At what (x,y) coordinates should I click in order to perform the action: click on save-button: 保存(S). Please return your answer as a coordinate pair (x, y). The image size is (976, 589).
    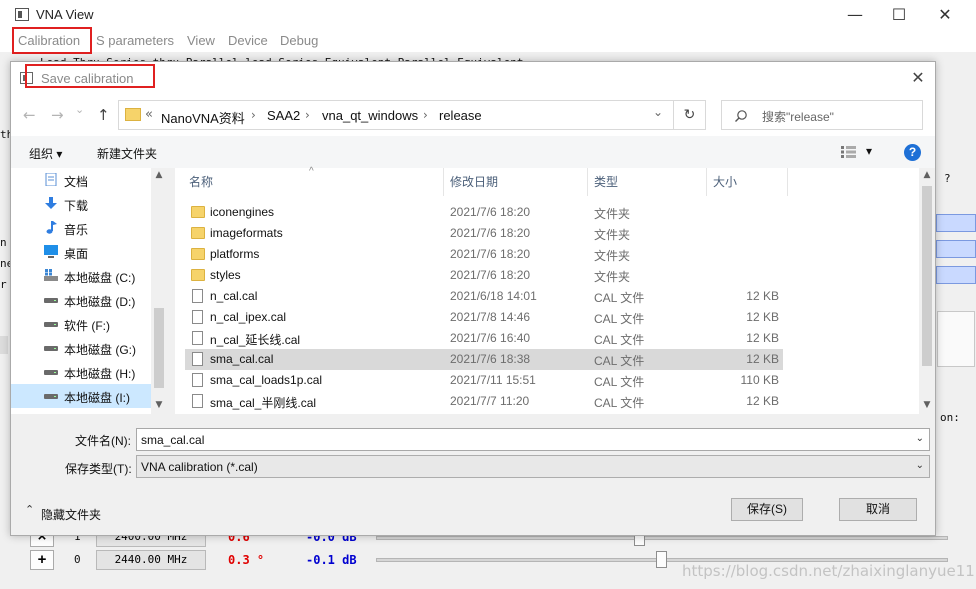
    Looking at the image, I should click on (767, 509).